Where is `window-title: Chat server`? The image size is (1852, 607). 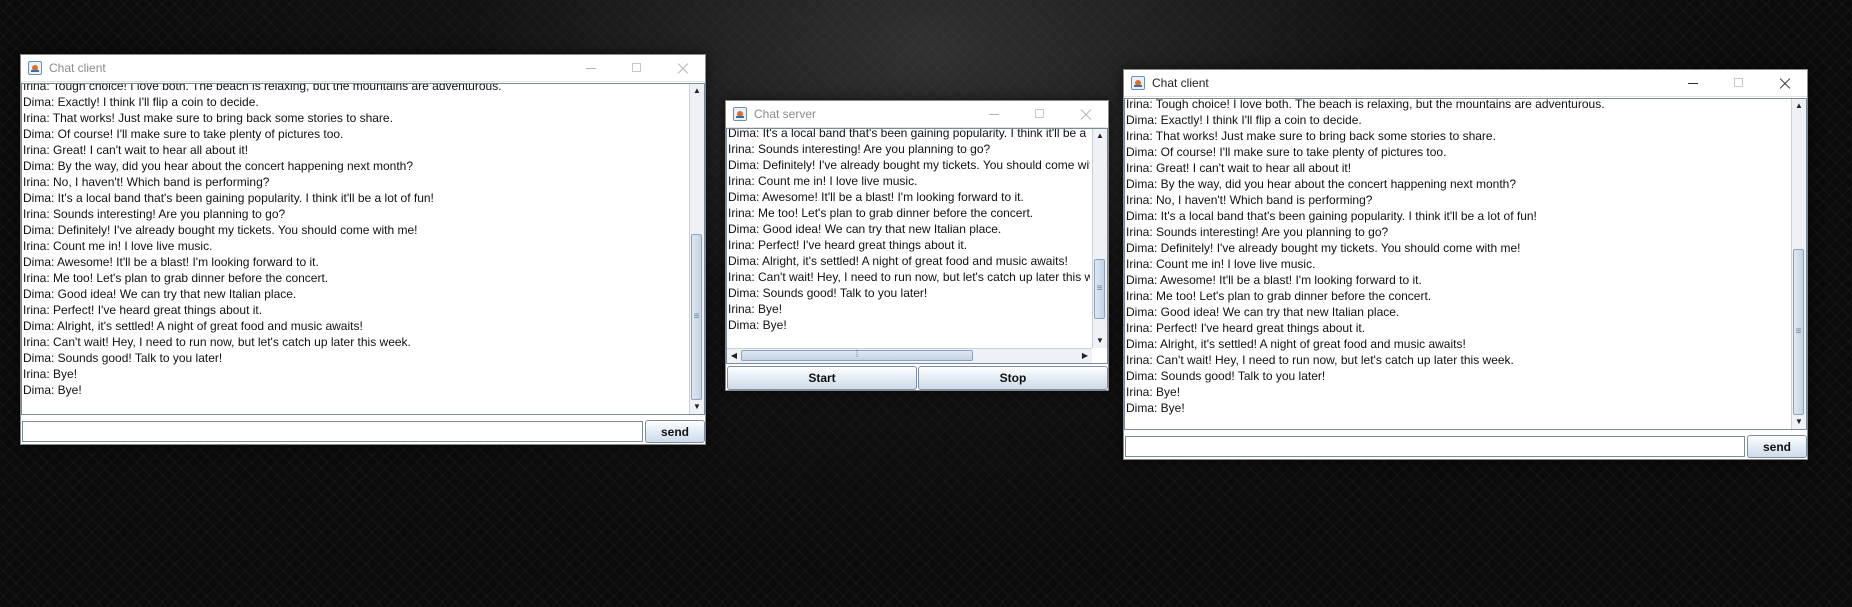 window-title: Chat server is located at coordinates (785, 114).